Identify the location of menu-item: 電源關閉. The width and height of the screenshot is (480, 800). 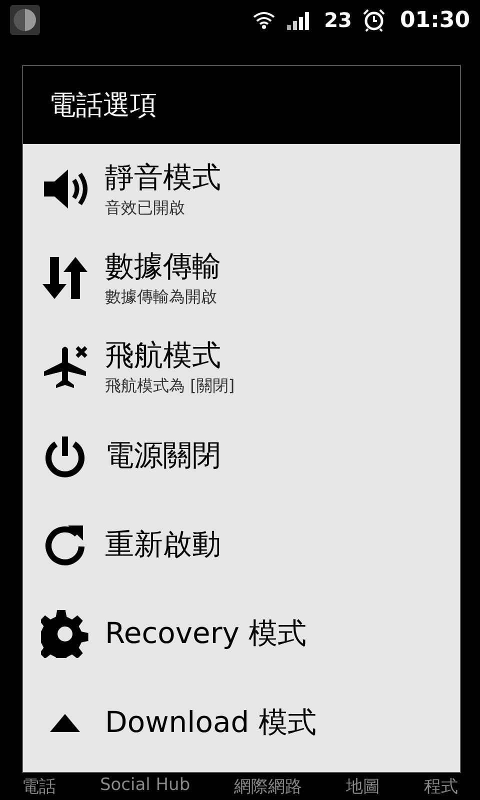
(241, 455).